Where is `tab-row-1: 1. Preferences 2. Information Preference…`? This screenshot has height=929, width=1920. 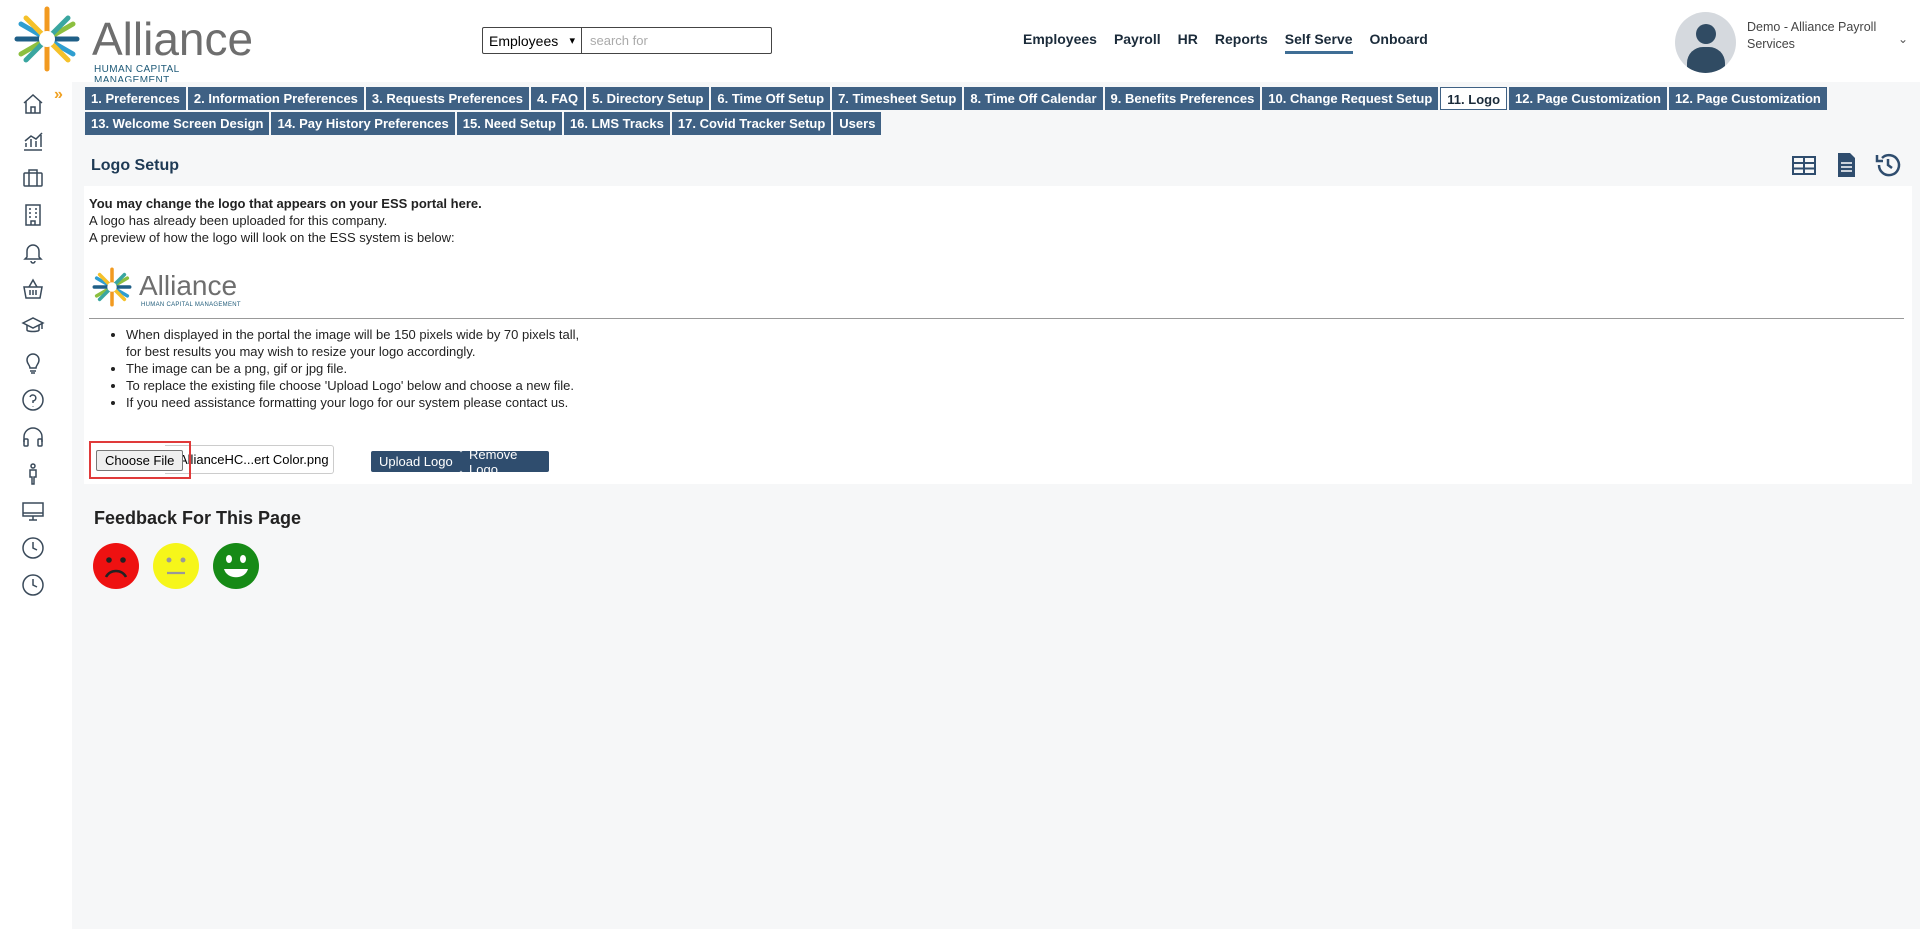
tab-row-1: 1. Preferences 2. Information Preference… is located at coordinates (995, 98).